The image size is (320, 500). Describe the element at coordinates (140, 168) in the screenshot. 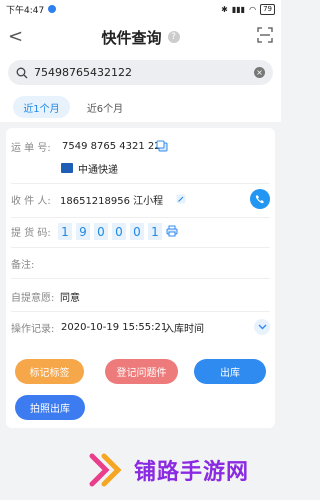

I see `carrier-row: 中通快递` at that location.